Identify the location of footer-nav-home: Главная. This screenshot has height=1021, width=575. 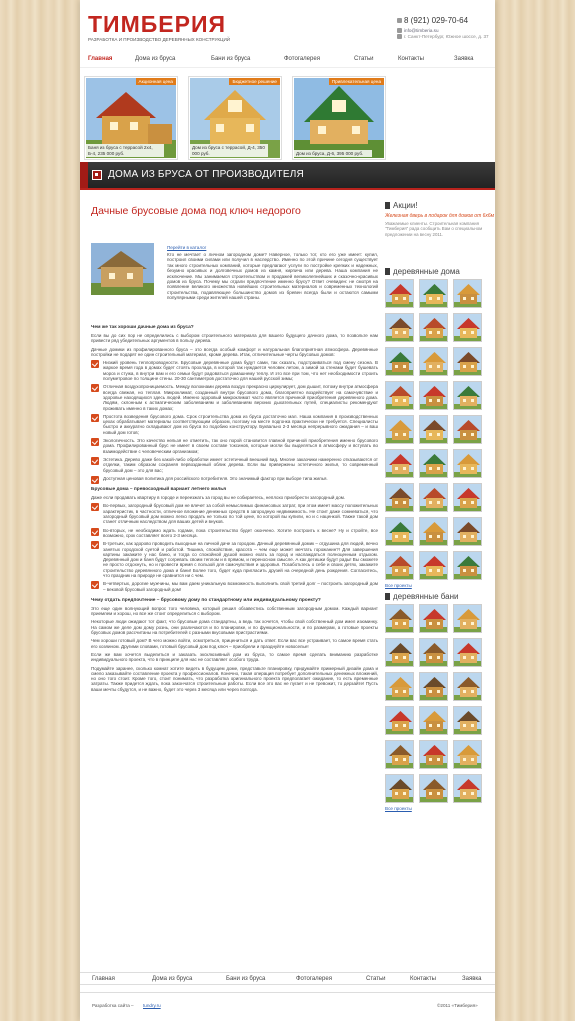
(103, 979).